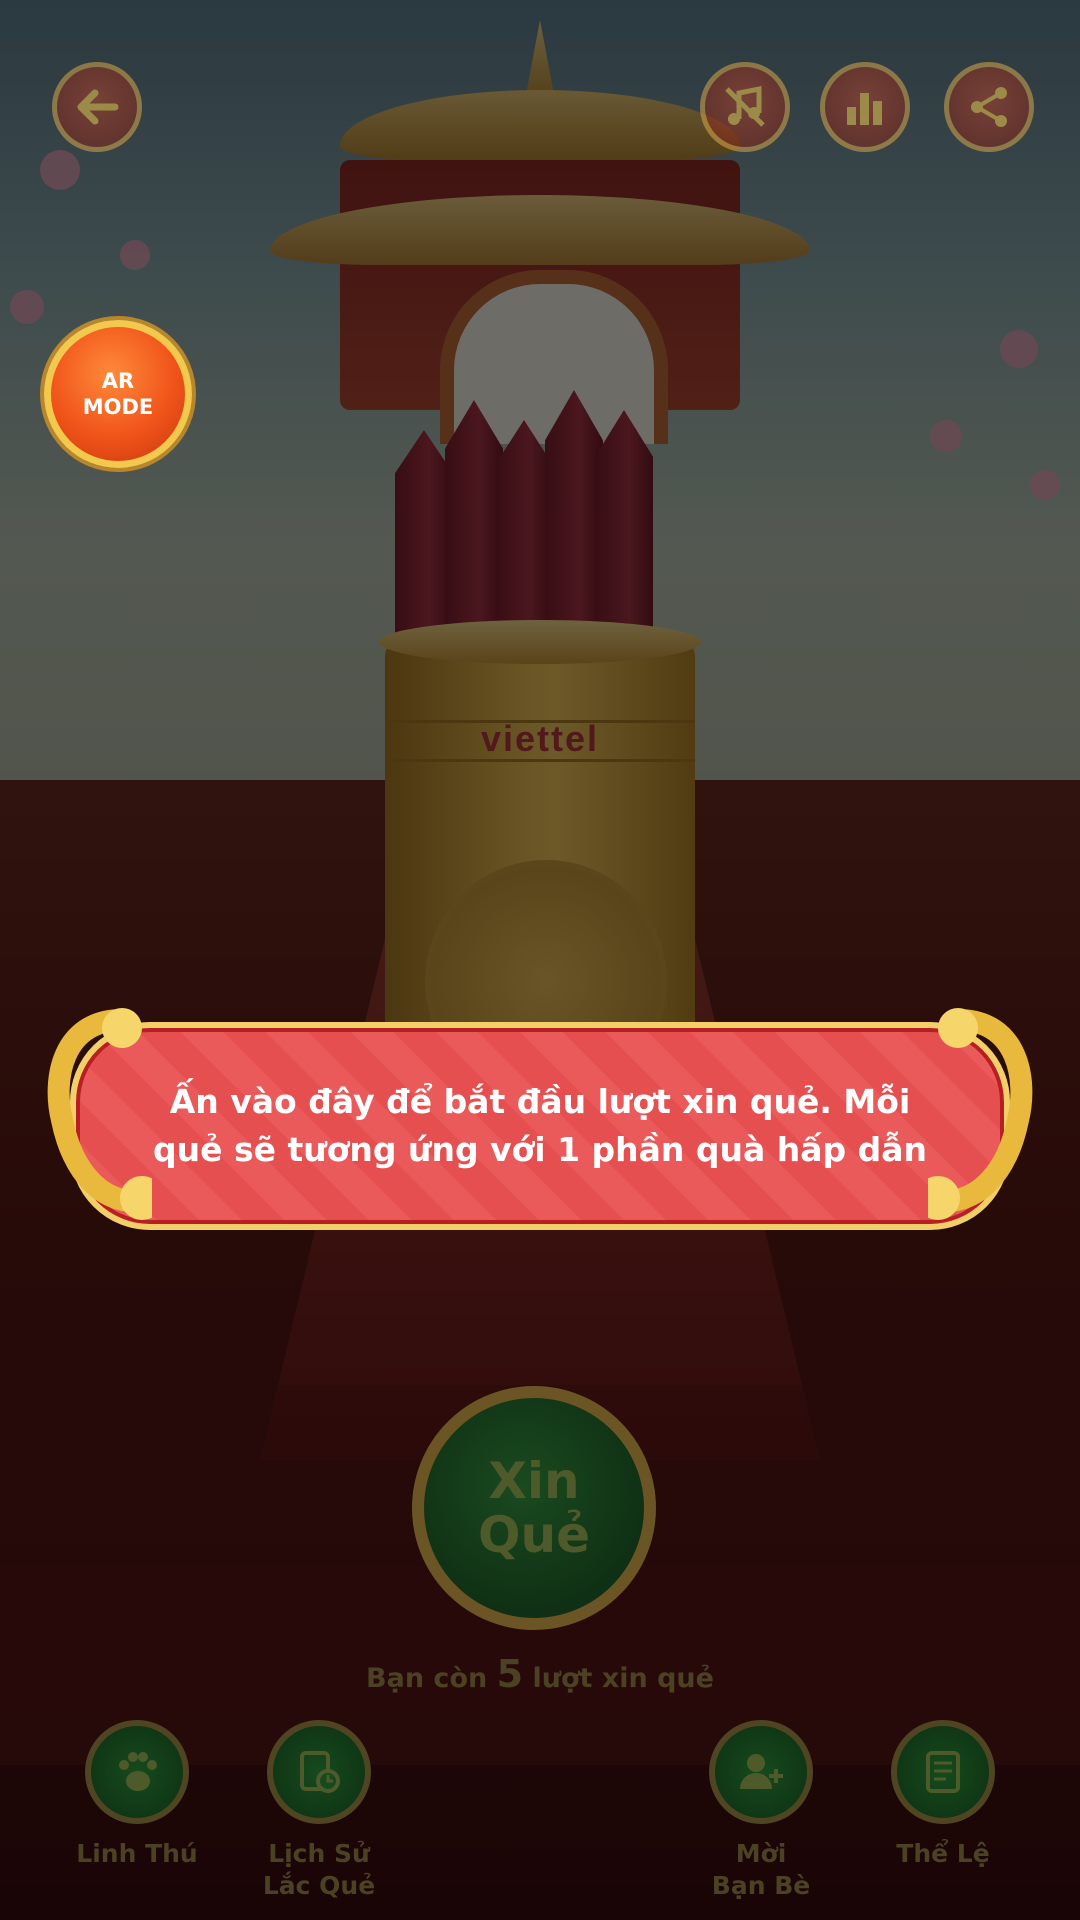  I want to click on nav-the-le: Thể Lệ, so click(943, 1795).